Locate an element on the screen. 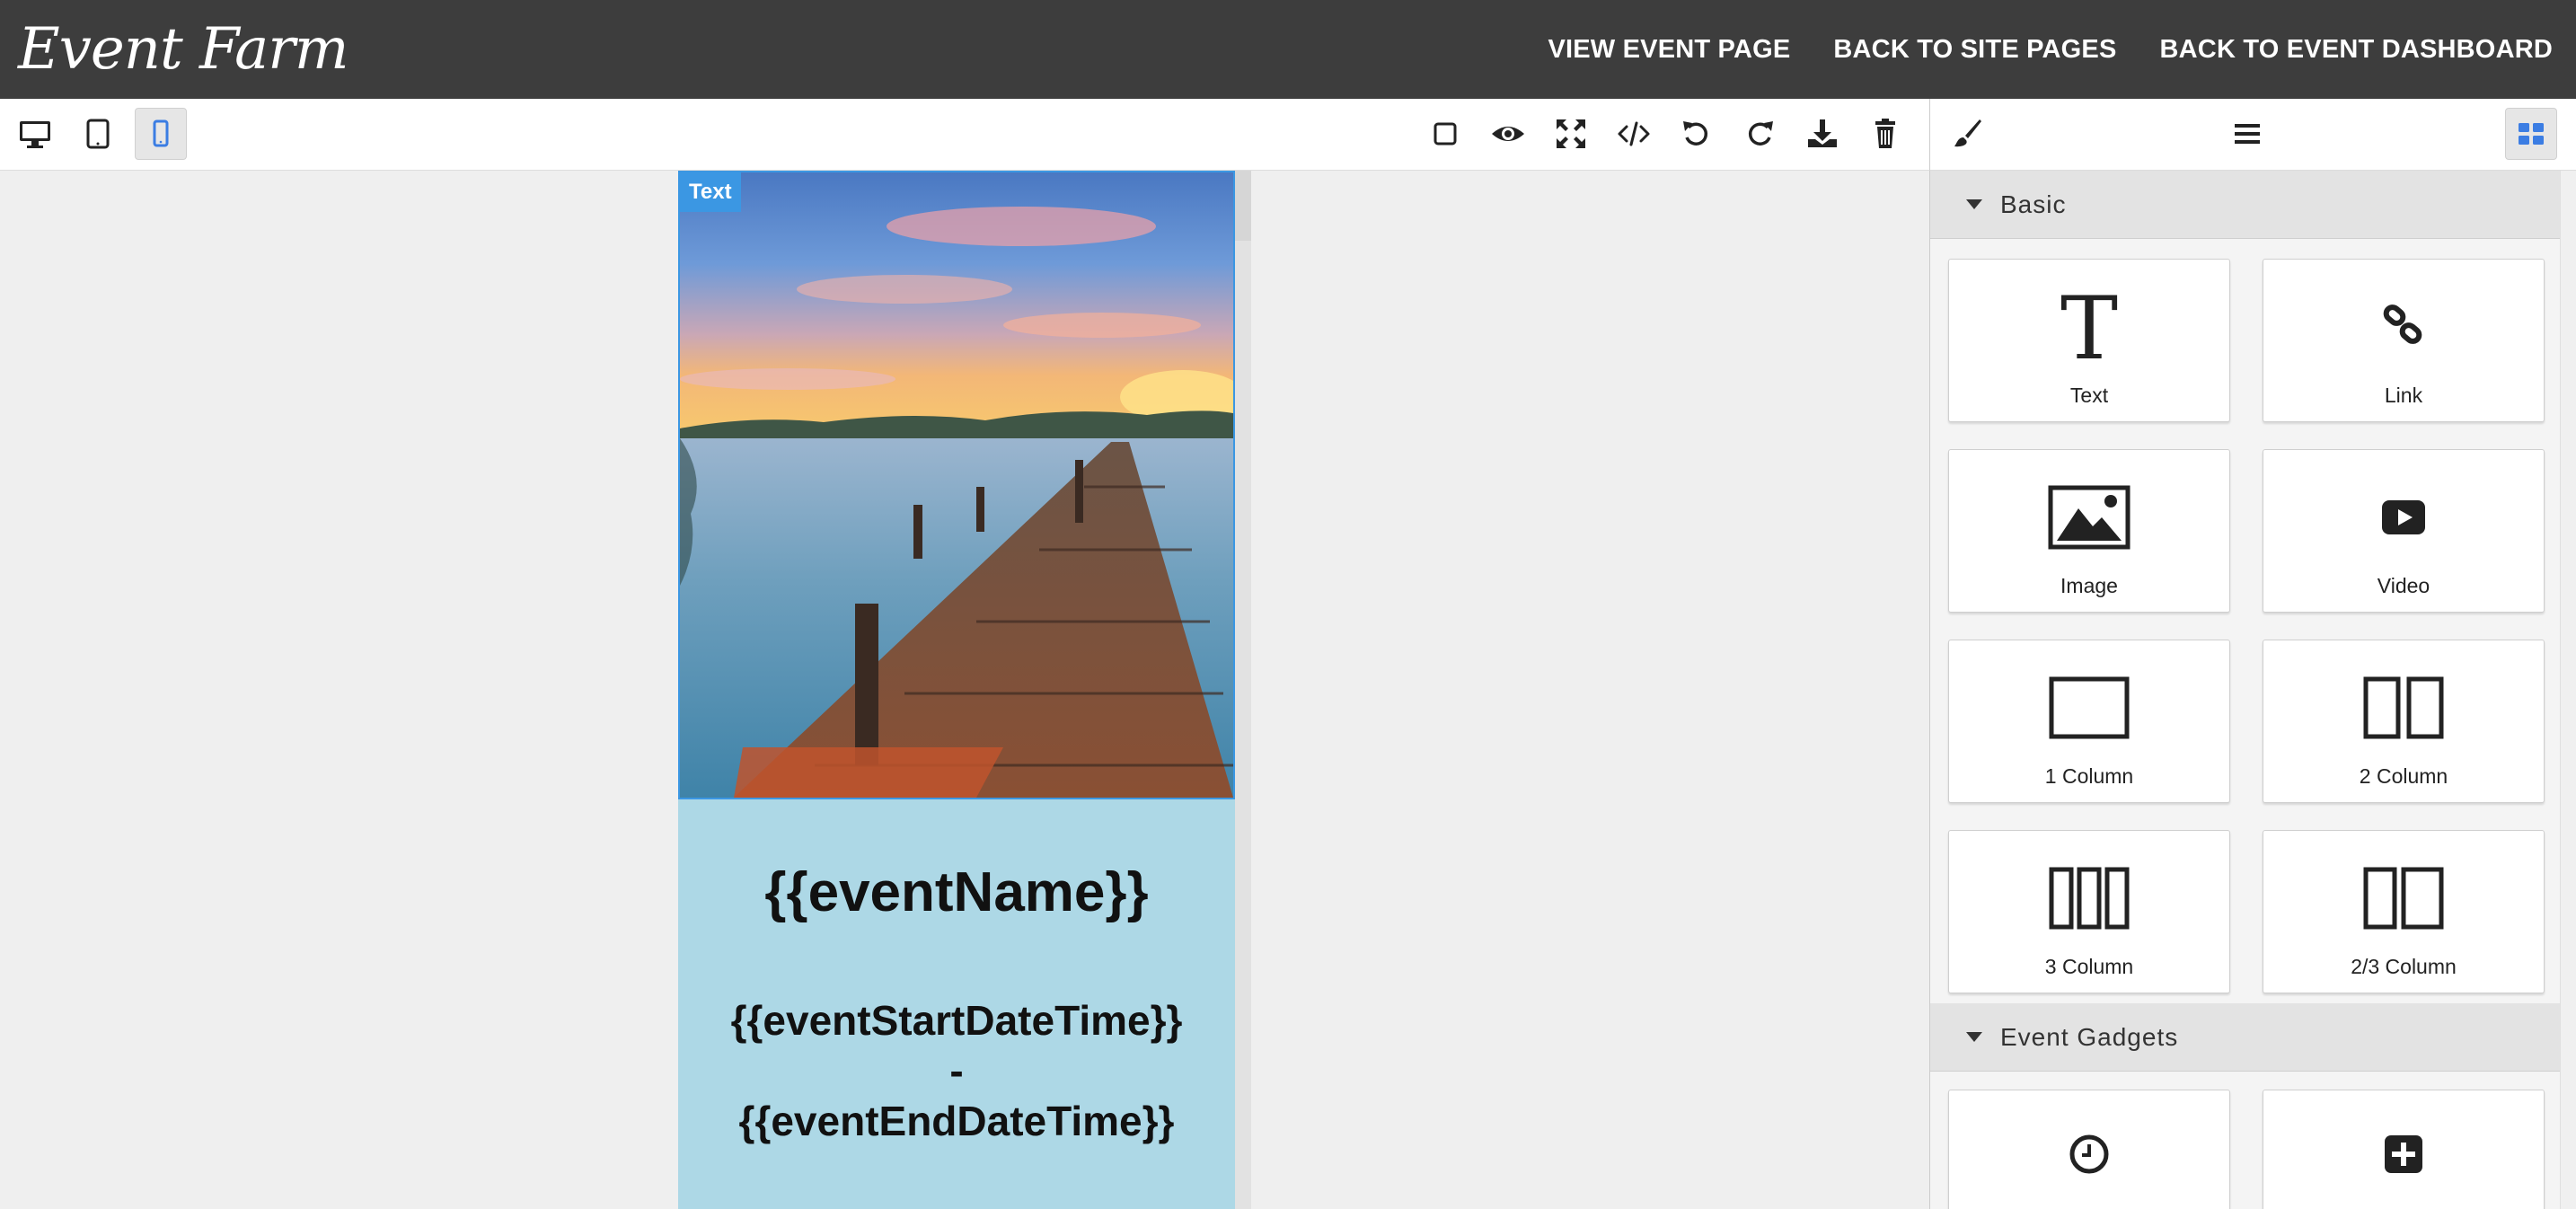 This screenshot has width=2576, height=1209. undo-button is located at coordinates (1697, 134).